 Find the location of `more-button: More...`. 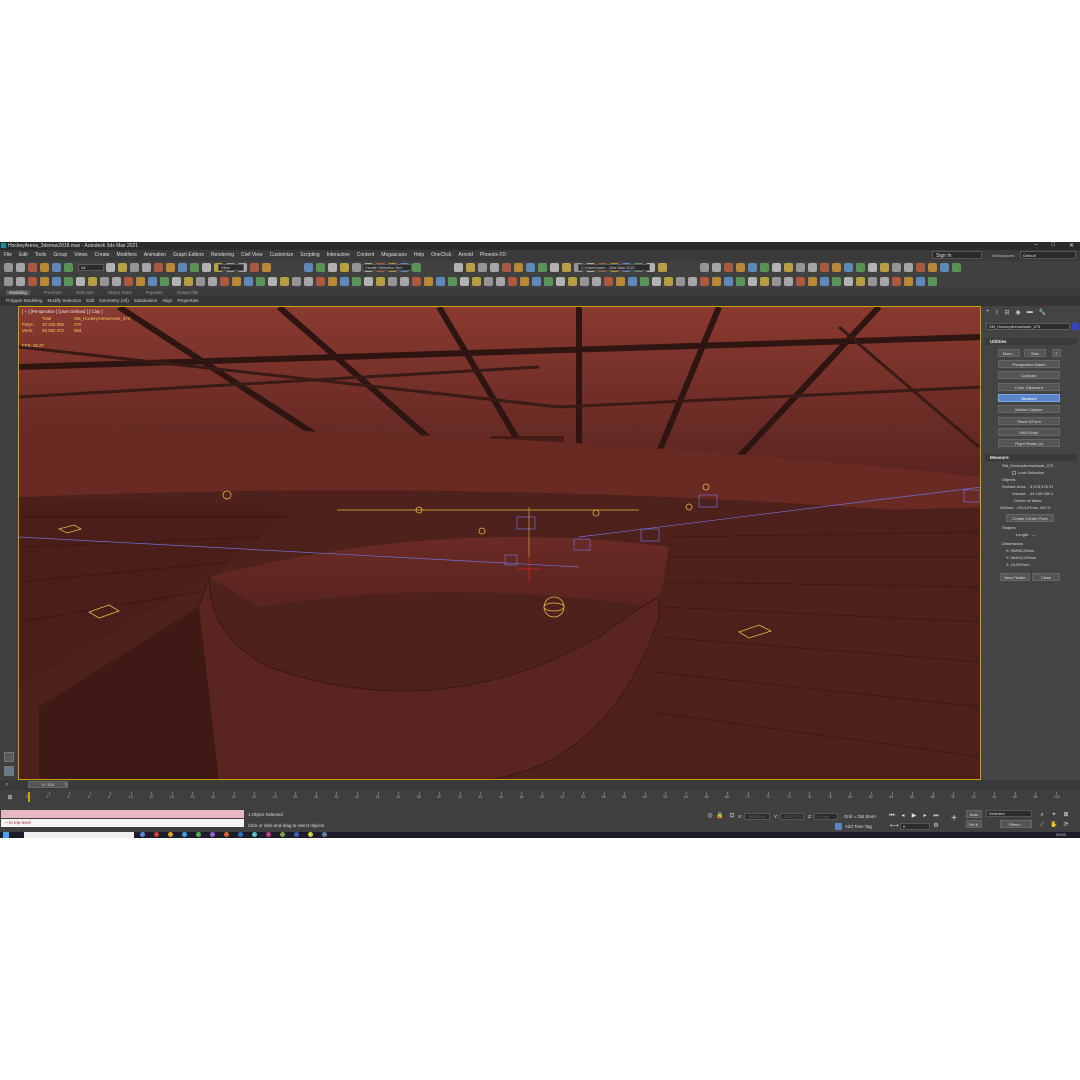

more-button: More... is located at coordinates (1009, 353).